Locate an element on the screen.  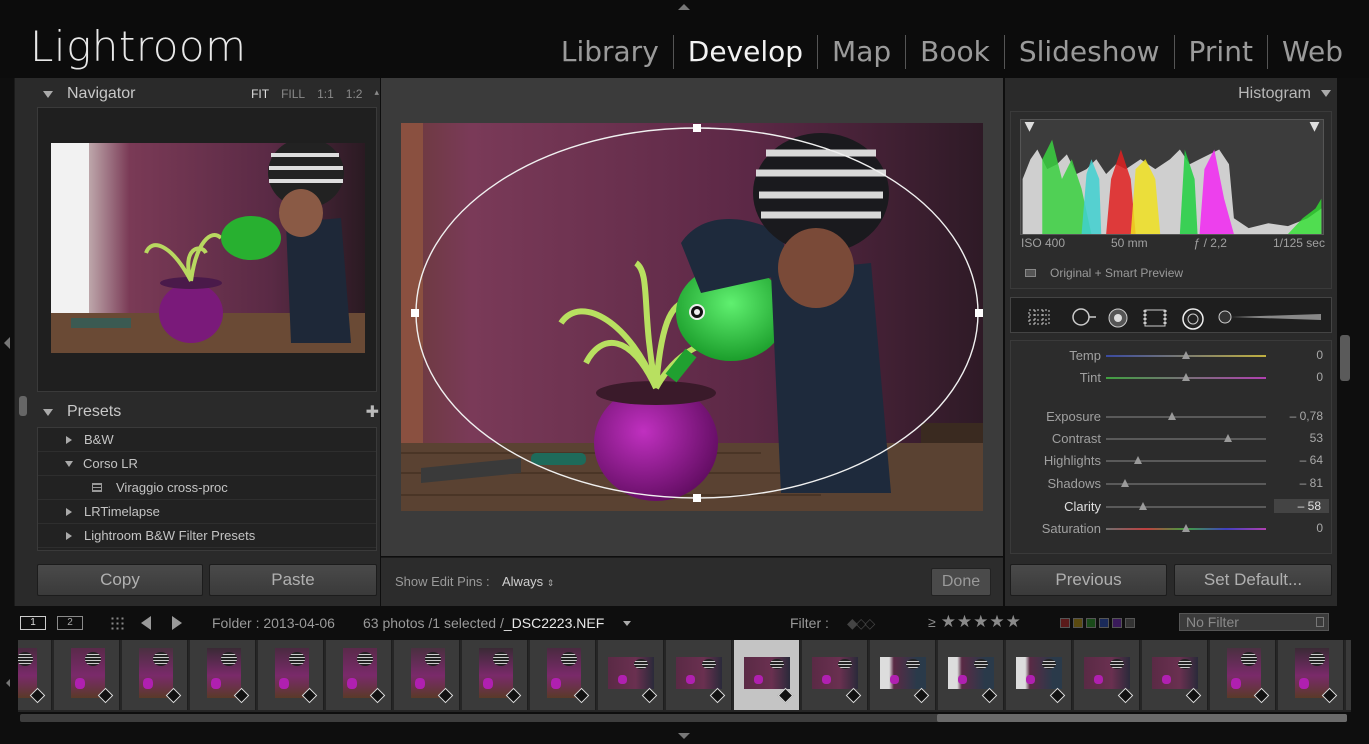
blue-label-icon is located at coordinates (1104, 623).